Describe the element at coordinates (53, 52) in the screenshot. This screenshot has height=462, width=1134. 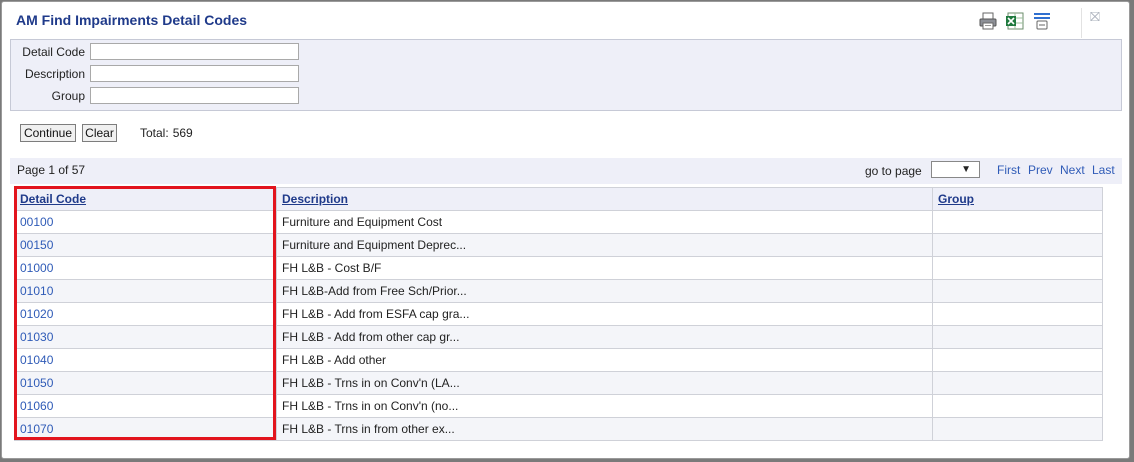
I see `detail-code-label: Detail Code` at that location.